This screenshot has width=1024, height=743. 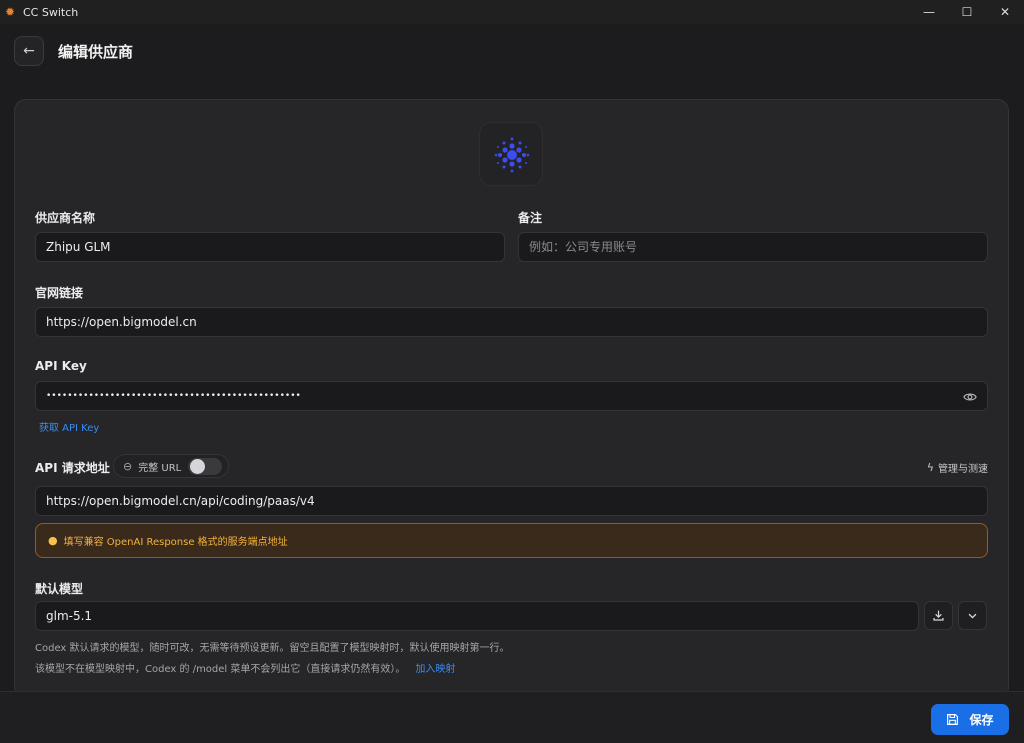 What do you see at coordinates (175, 542) in the screenshot?
I see `endpoint-hint-text: 填写兼容 OpenAI Response 格式的服务端点地址` at bounding box center [175, 542].